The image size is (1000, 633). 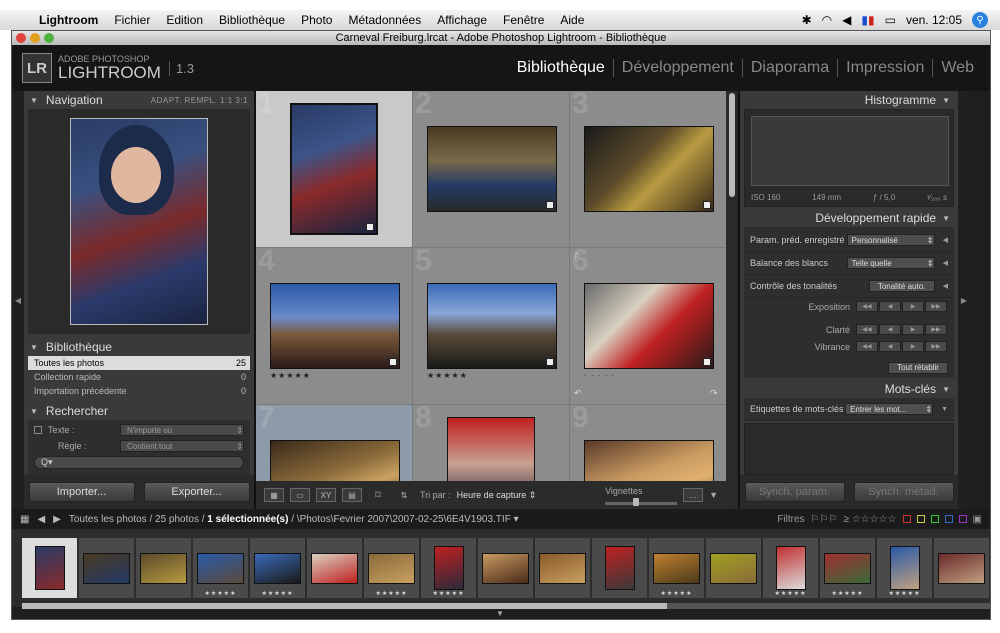 I want to click on vibrance-decrease-large: ◀◀, so click(x=867, y=346).